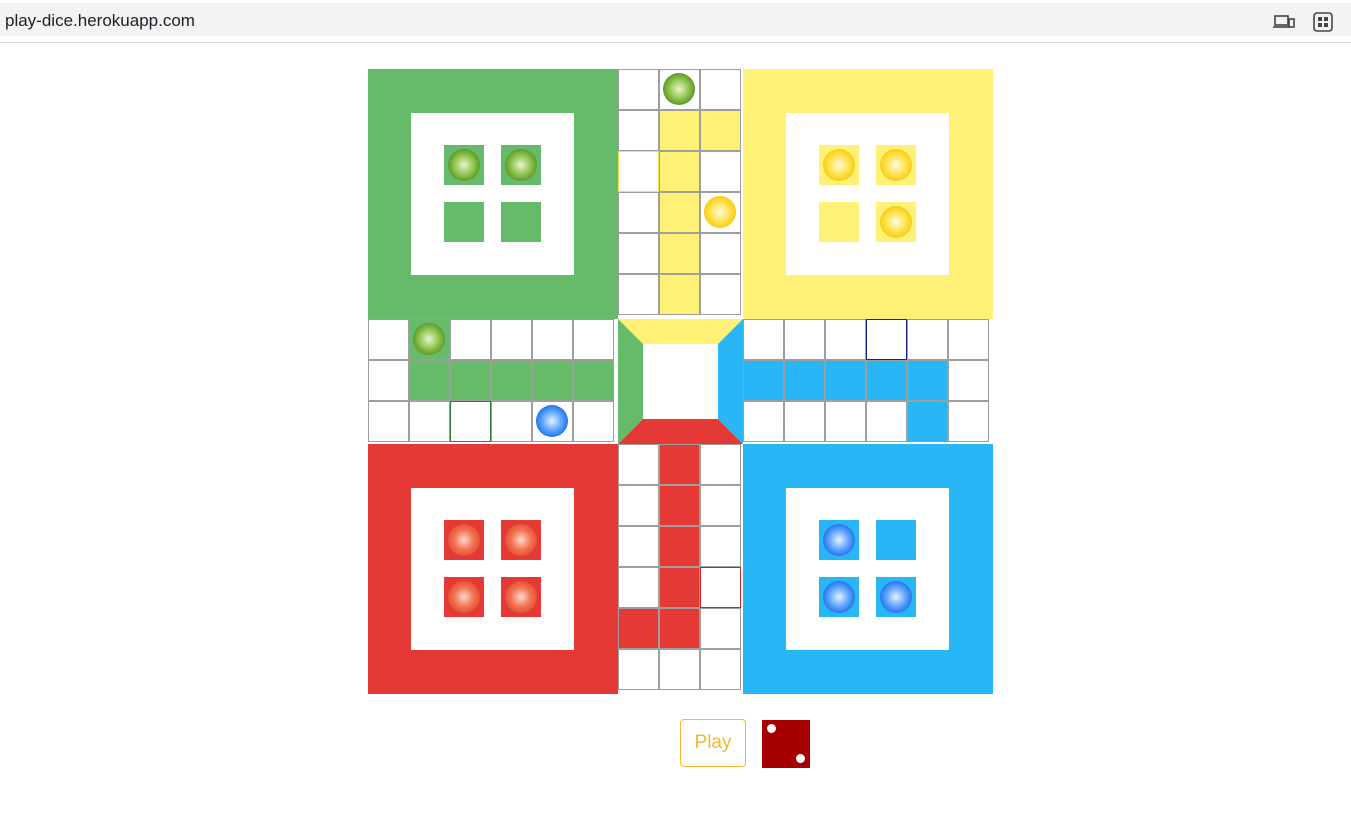 Image resolution: width=1351 pixels, height=823 pixels. I want to click on yellow-safe-cell, so click(638, 171).